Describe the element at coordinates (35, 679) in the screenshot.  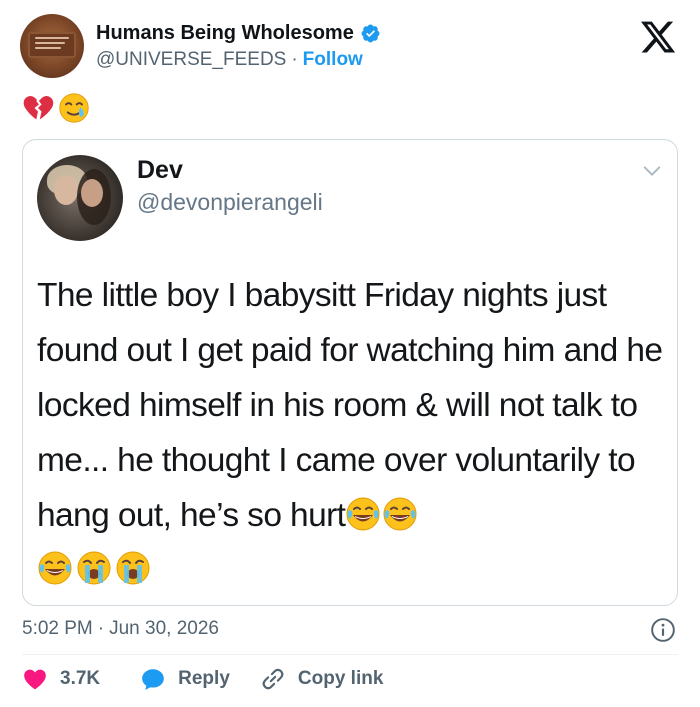
I see `heart-icon` at that location.